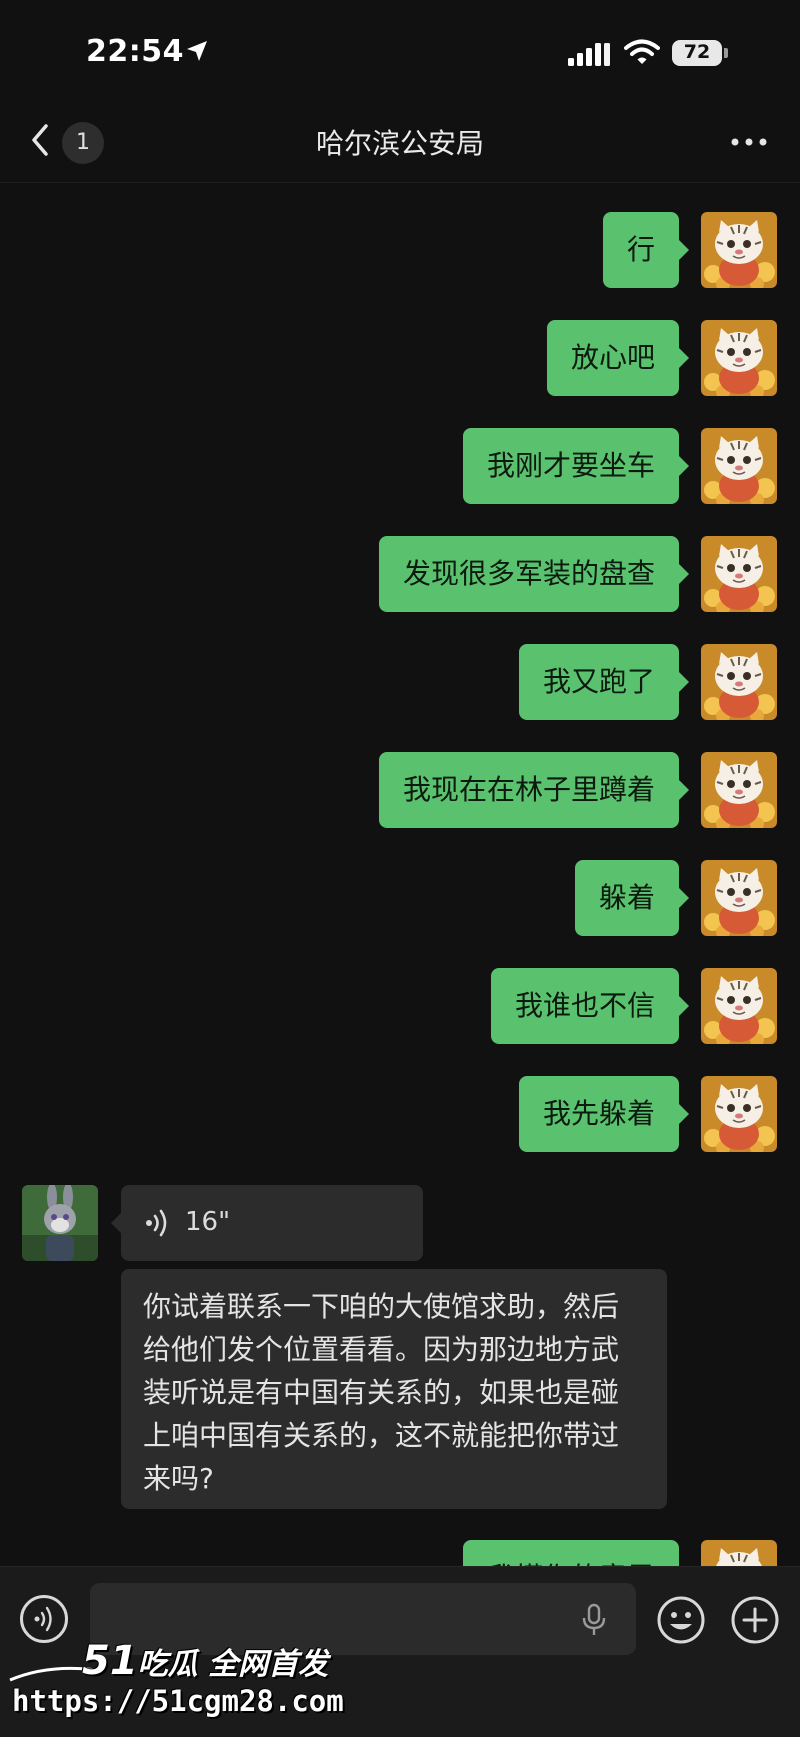  I want to click on watermark-brand-text: 吃瓜 全网首发, so click(233, 1664).